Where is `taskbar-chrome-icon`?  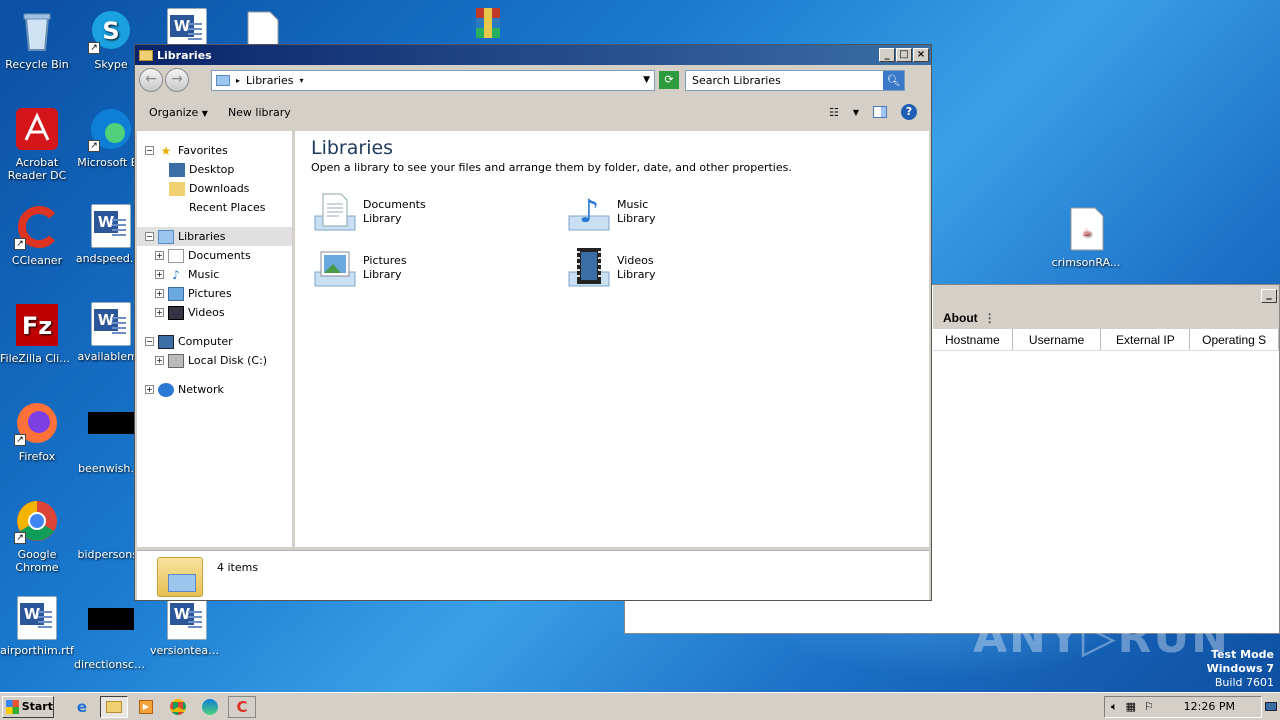 taskbar-chrome-icon is located at coordinates (178, 707).